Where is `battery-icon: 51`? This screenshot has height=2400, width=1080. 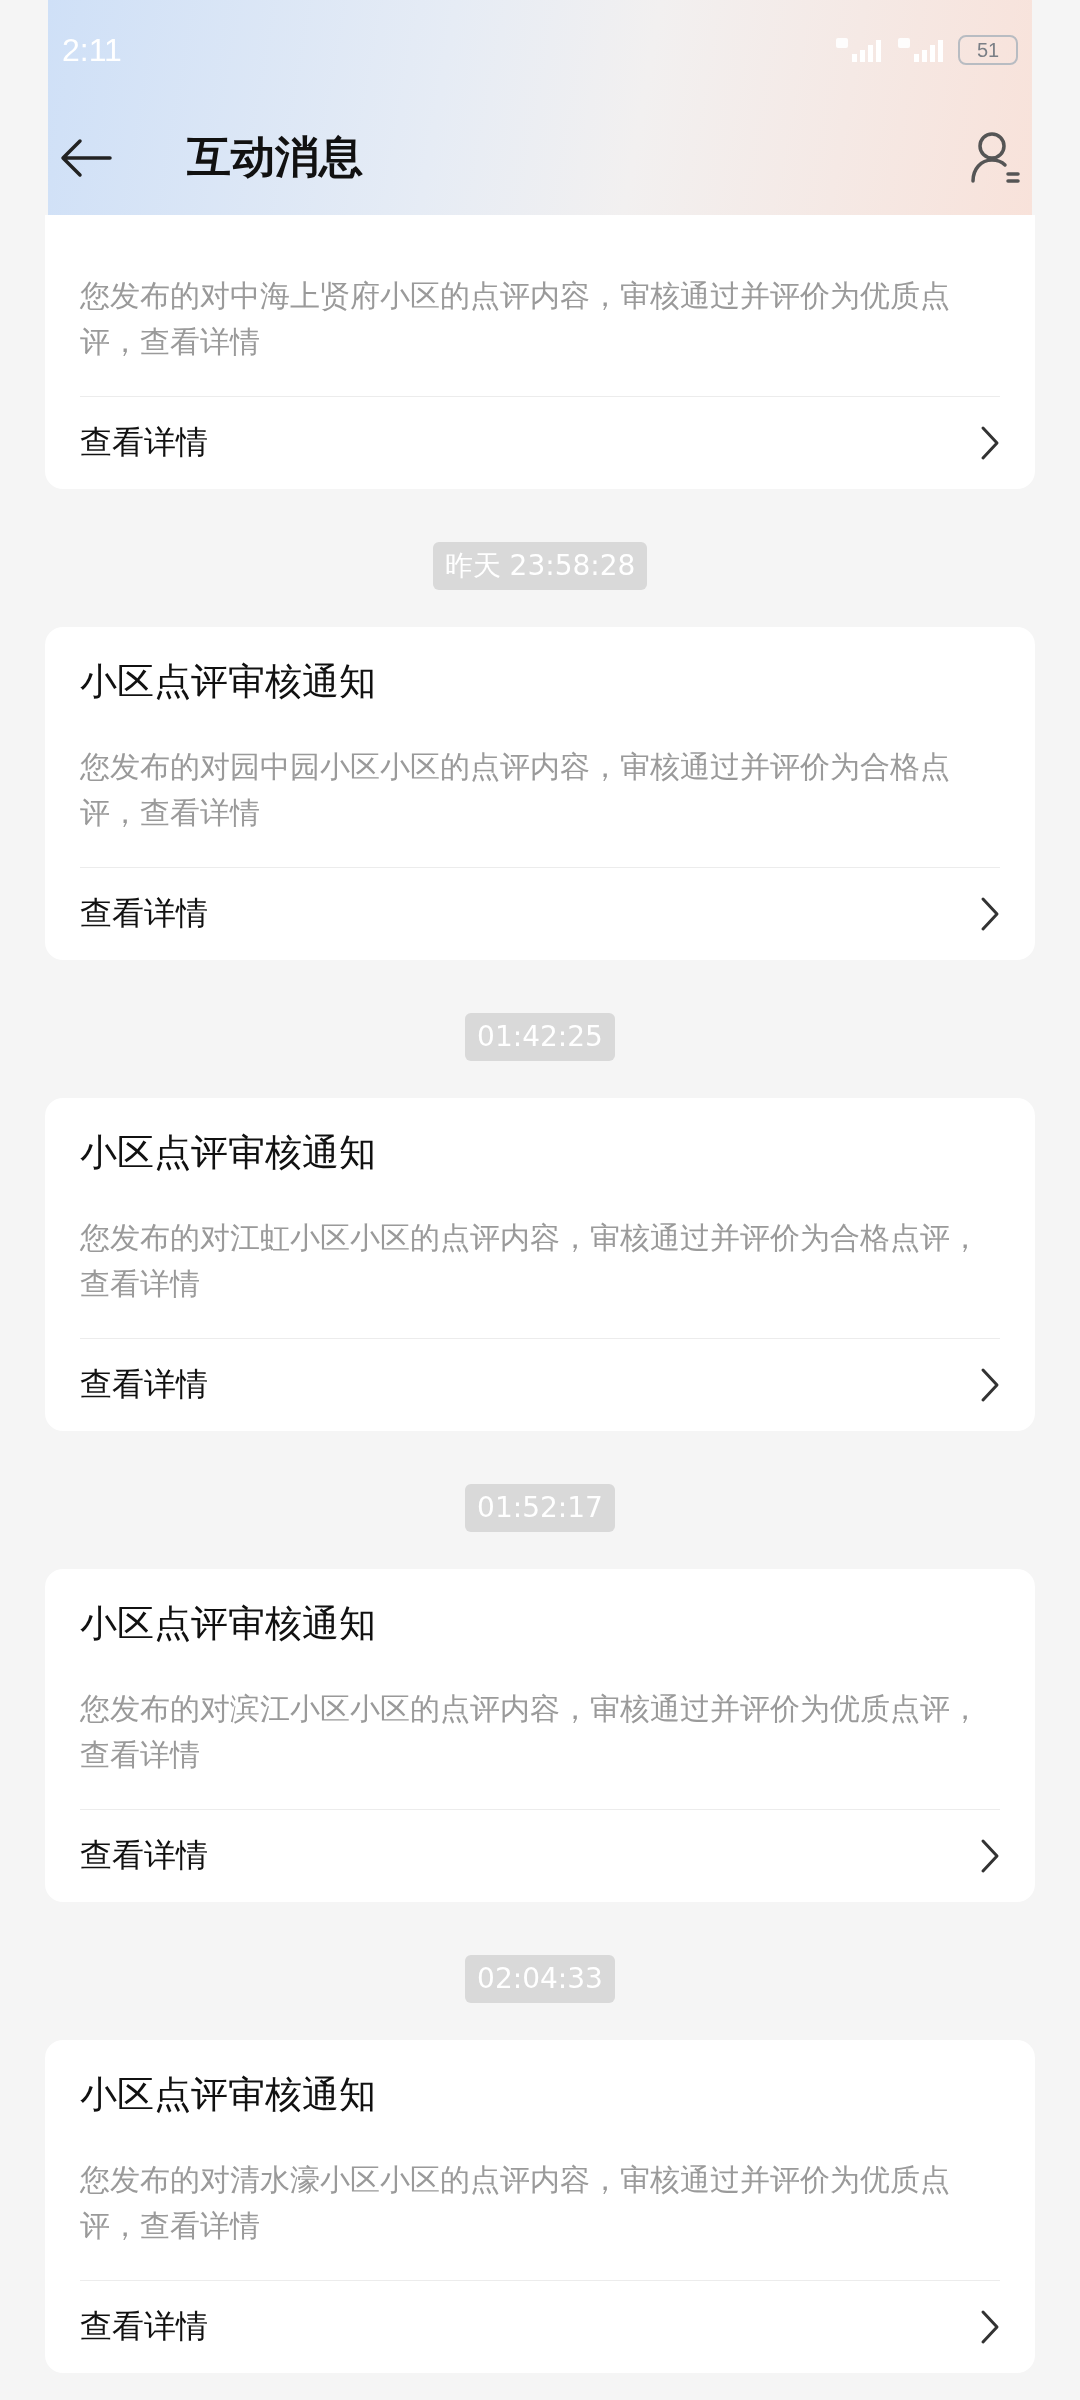
battery-icon: 51 is located at coordinates (988, 50).